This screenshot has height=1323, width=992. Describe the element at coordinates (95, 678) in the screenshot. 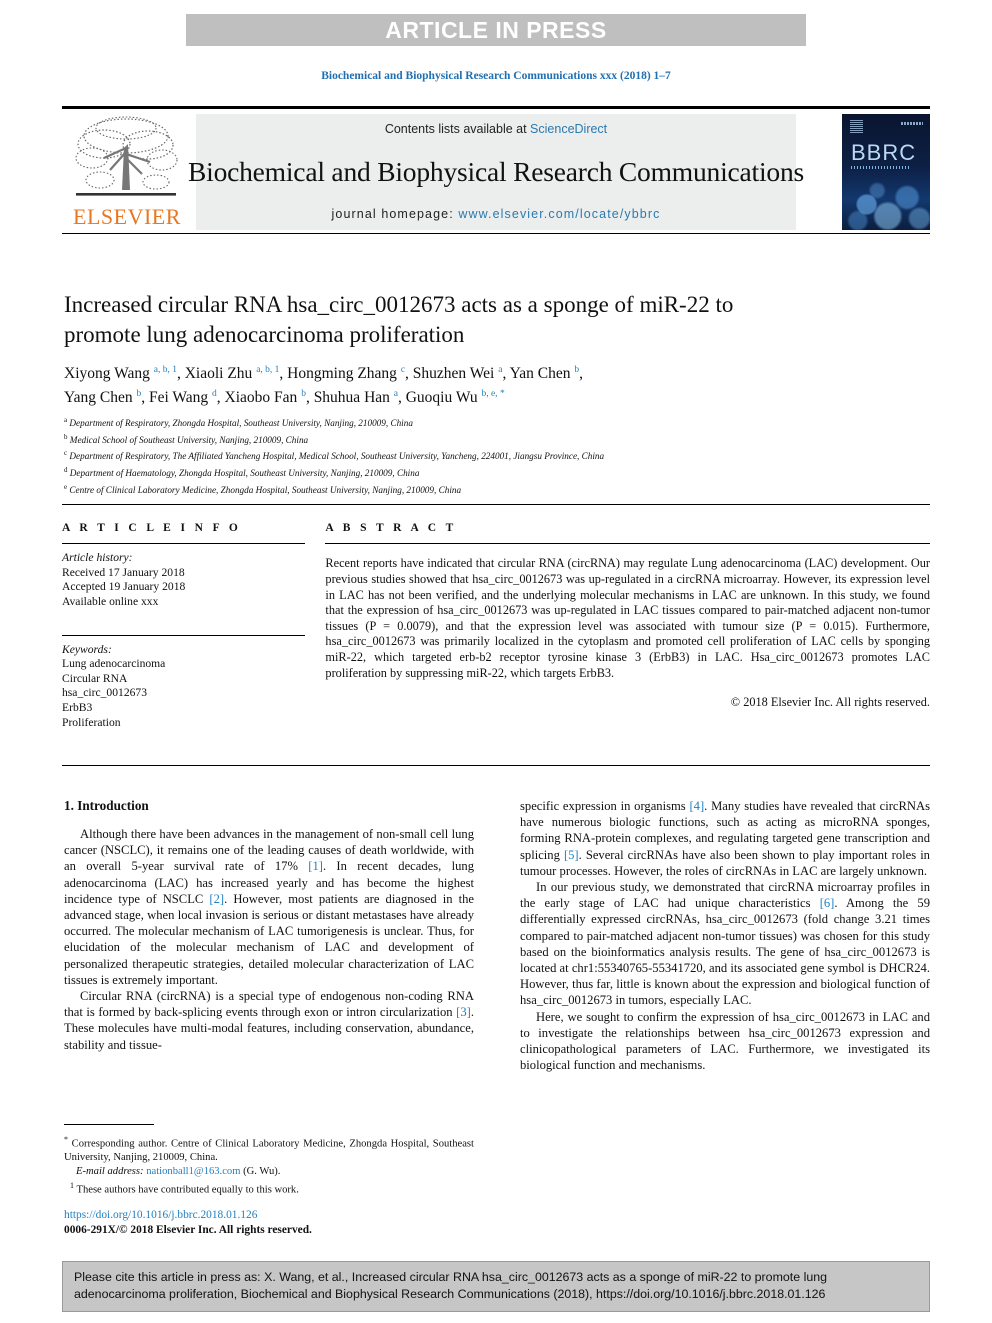

I see `keyword-item: Circular RNA` at that location.